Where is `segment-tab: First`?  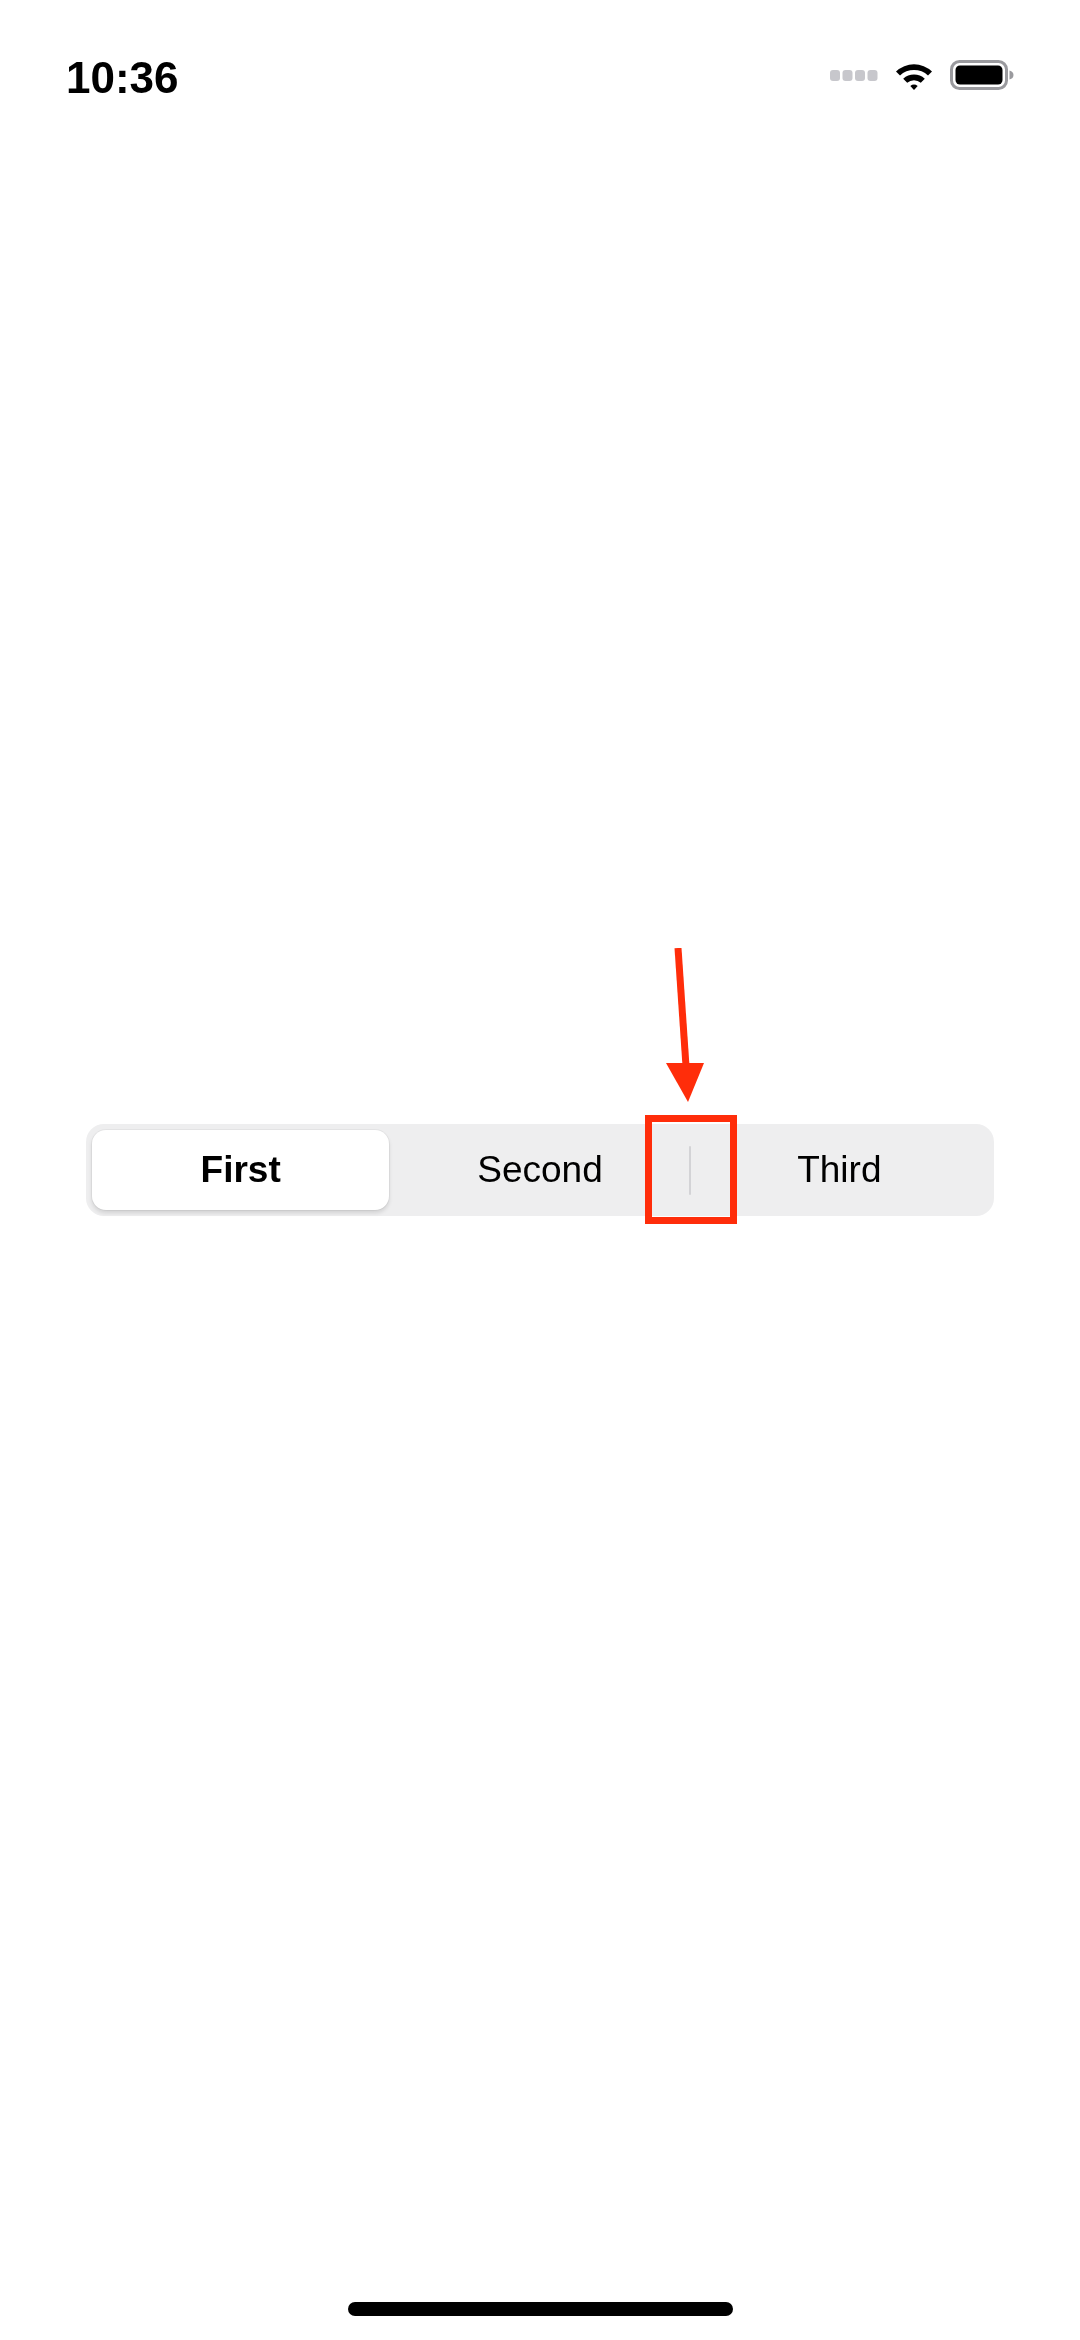
segment-tab: First is located at coordinates (241, 1170).